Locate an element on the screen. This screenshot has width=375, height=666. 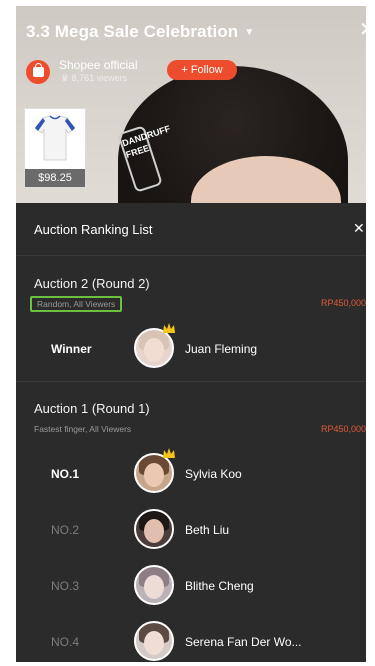
host-name: Shopee official is located at coordinates (98, 65).